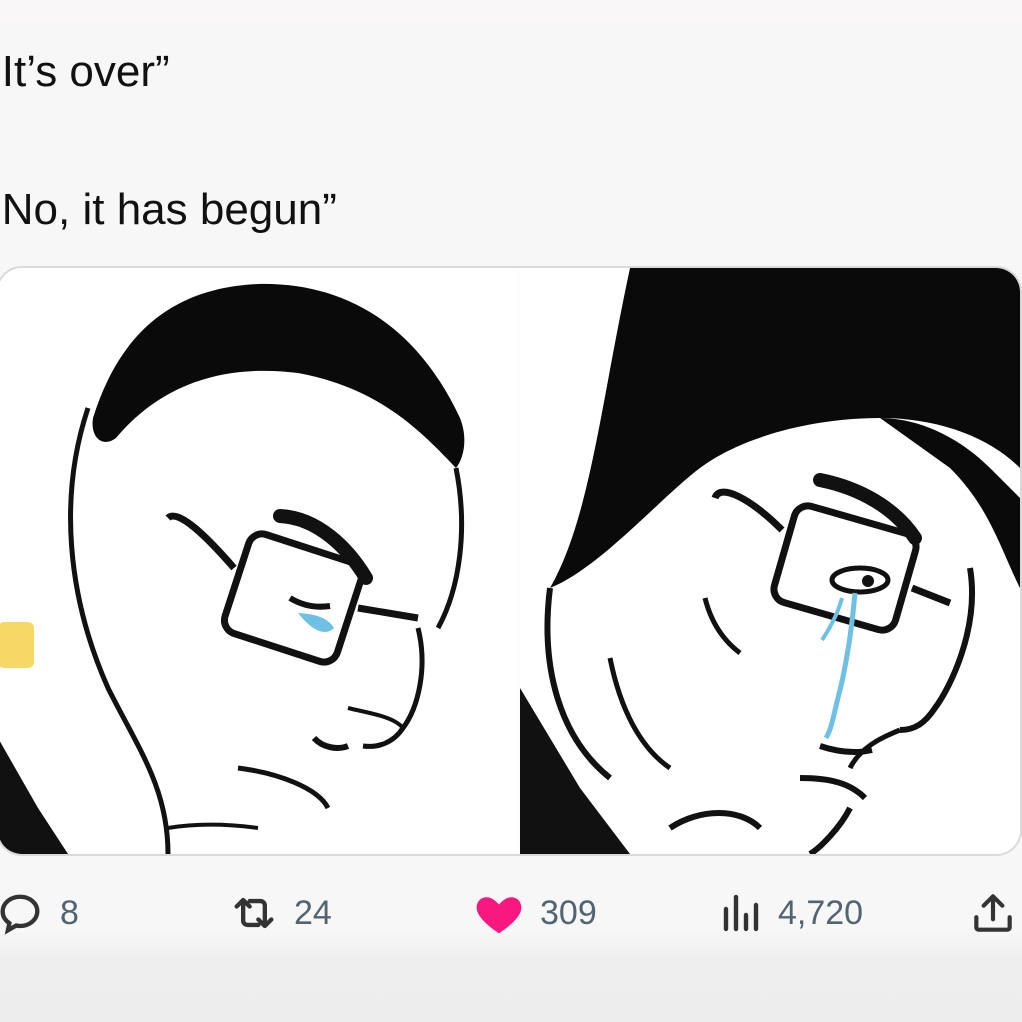 This screenshot has height=1022, width=1022. Describe the element at coordinates (534, 913) in the screenshot. I see `like-button: 309` at that location.